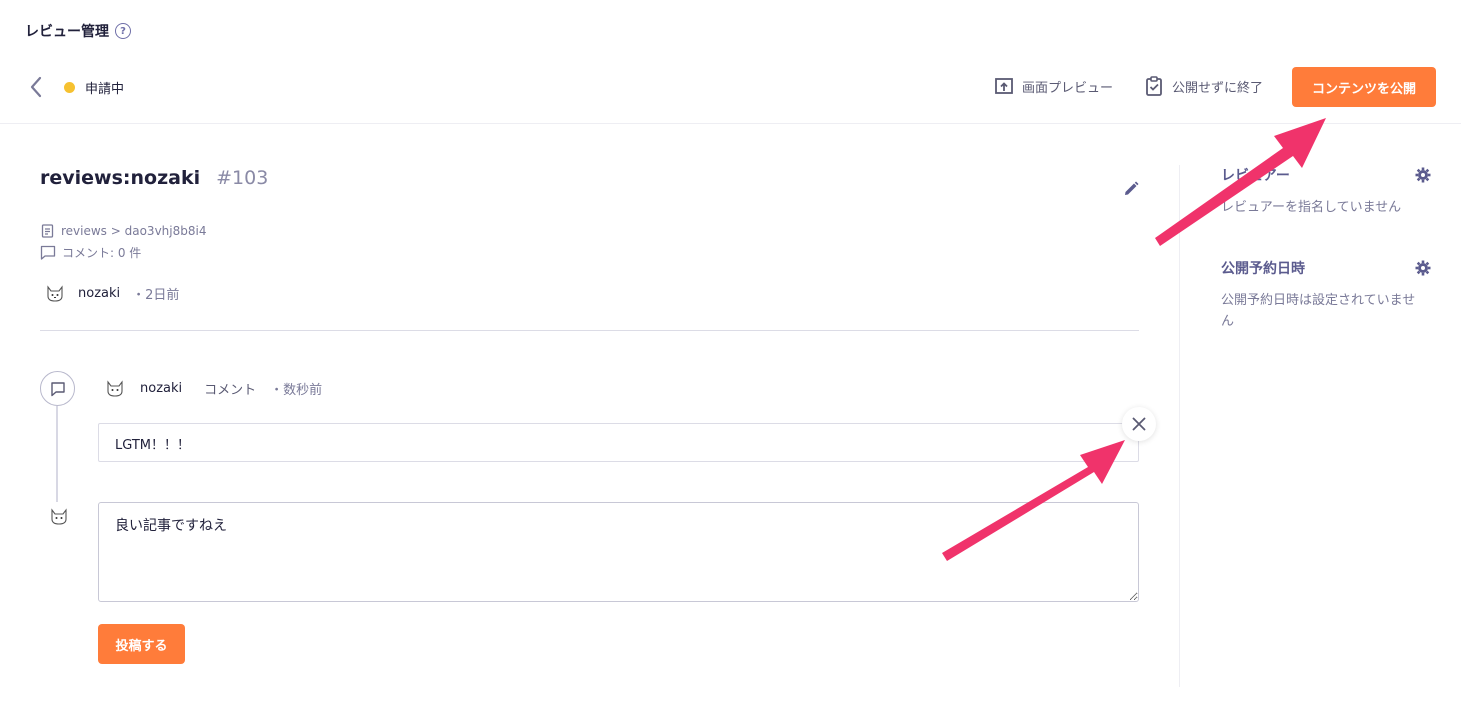 This screenshot has height=721, width=1461. Describe the element at coordinates (730, 92) in the screenshot. I see `header-bar: 申請中 画面プレビュー 公開せずに終了 コンテンツを公開` at that location.